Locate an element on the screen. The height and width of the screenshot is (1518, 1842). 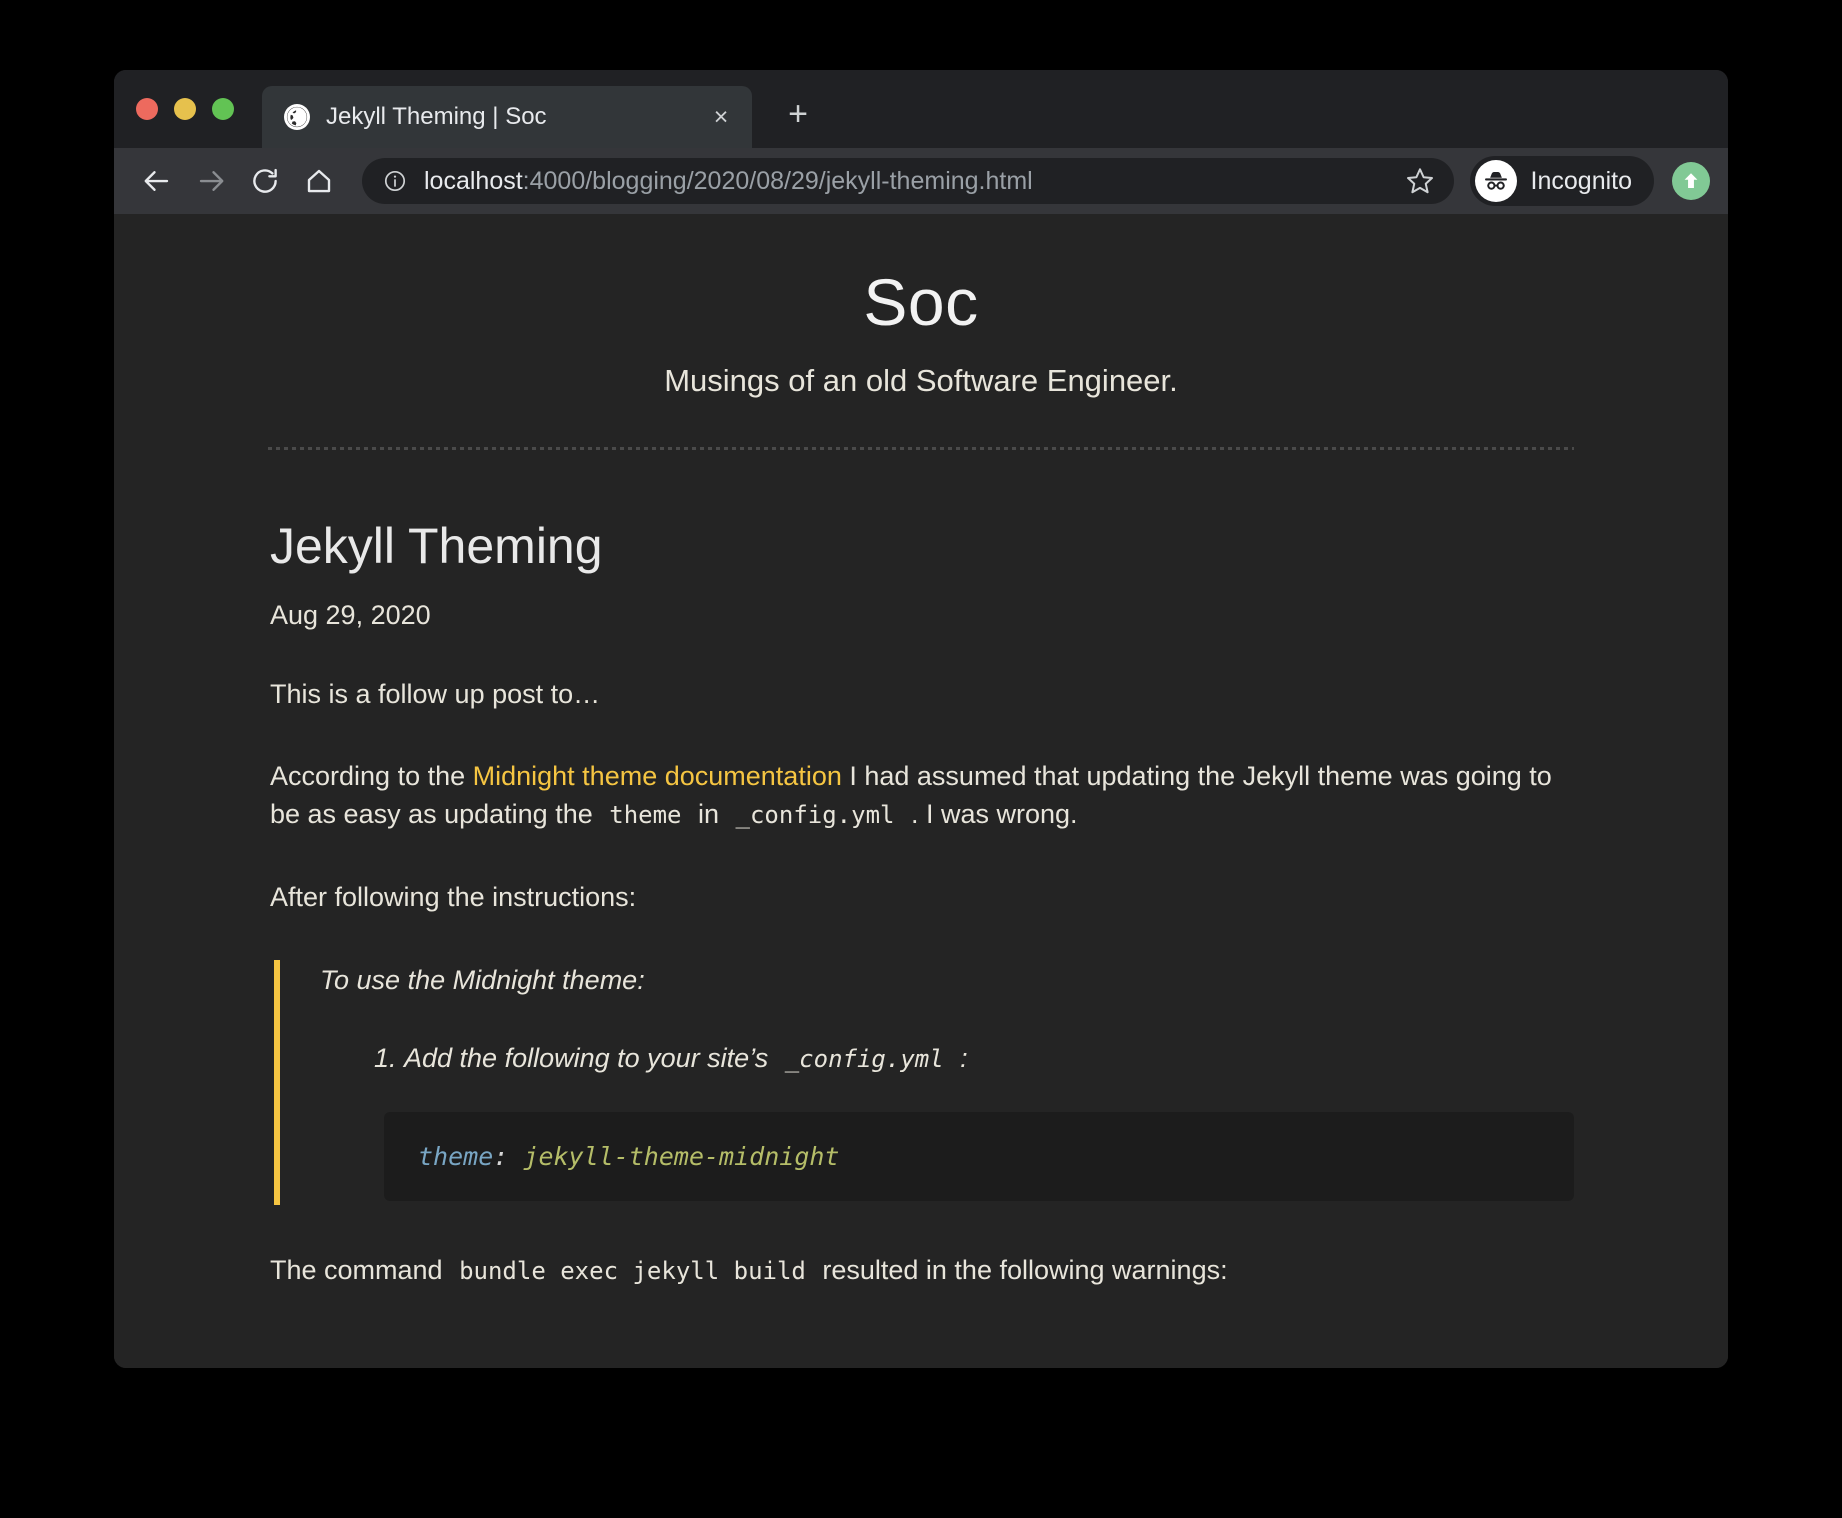
globe-icon is located at coordinates (297, 117).